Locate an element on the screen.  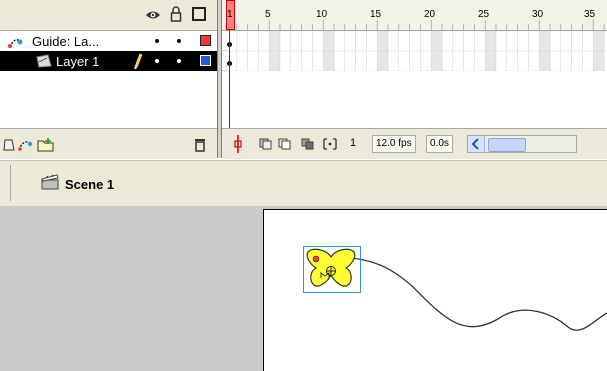
timeline-hscrollbar is located at coordinates (522, 144).